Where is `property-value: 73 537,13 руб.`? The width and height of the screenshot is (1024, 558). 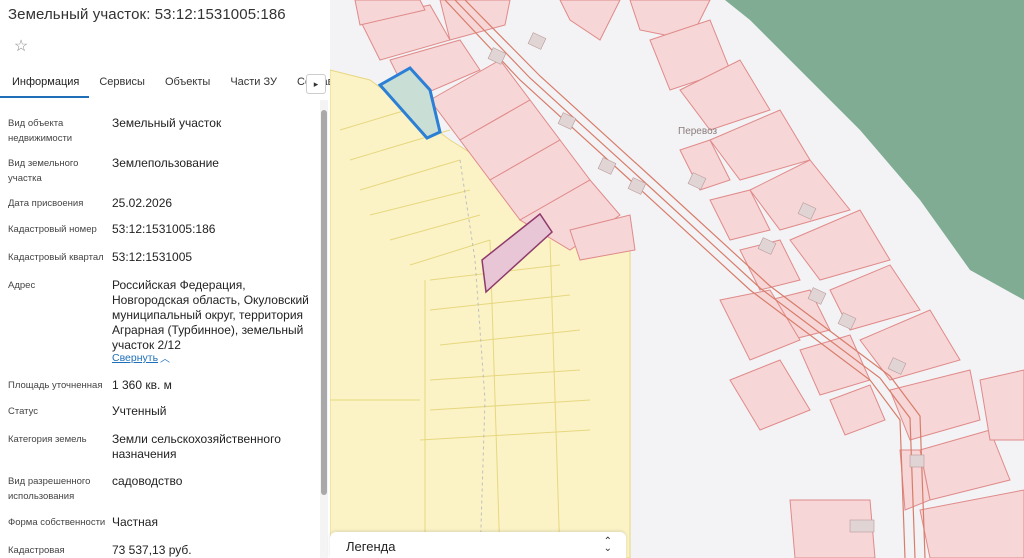
property-value: 73 537,13 руб. is located at coordinates (152, 550).